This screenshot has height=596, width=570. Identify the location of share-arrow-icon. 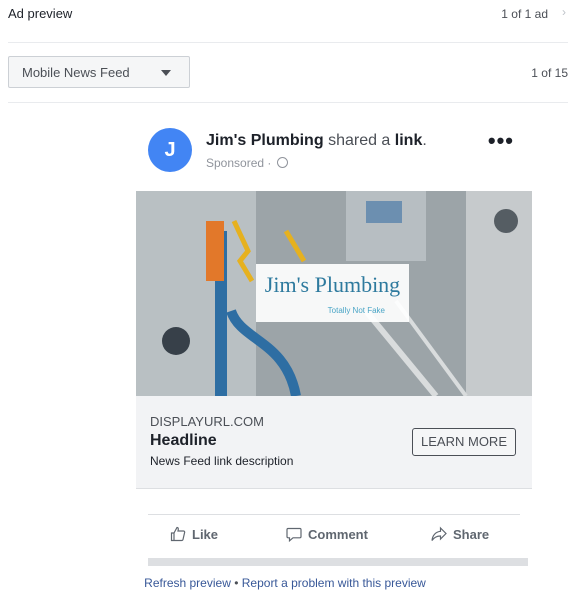
(439, 533).